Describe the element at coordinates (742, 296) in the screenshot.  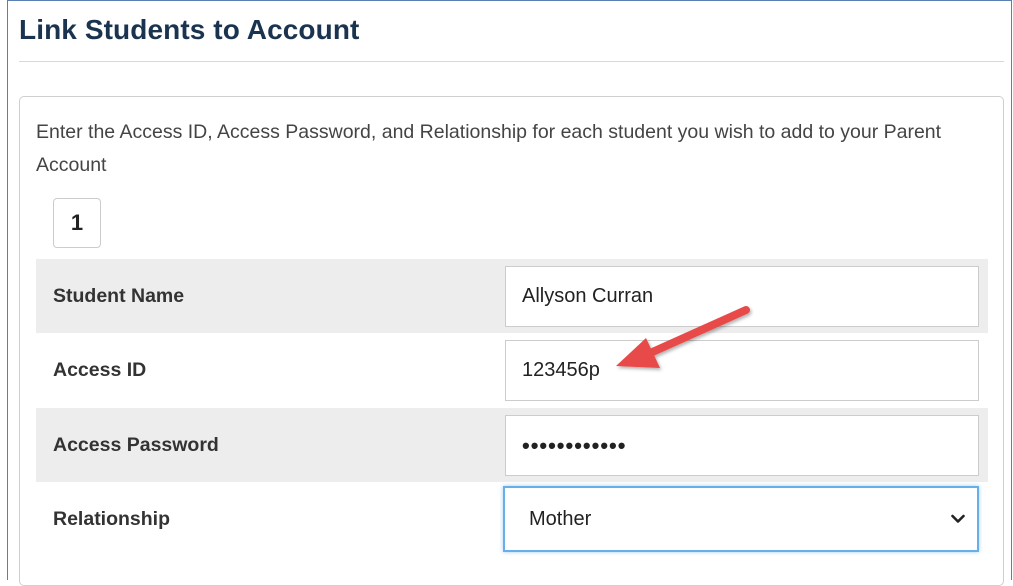
I see `student-name-input: Allyson Curran` at that location.